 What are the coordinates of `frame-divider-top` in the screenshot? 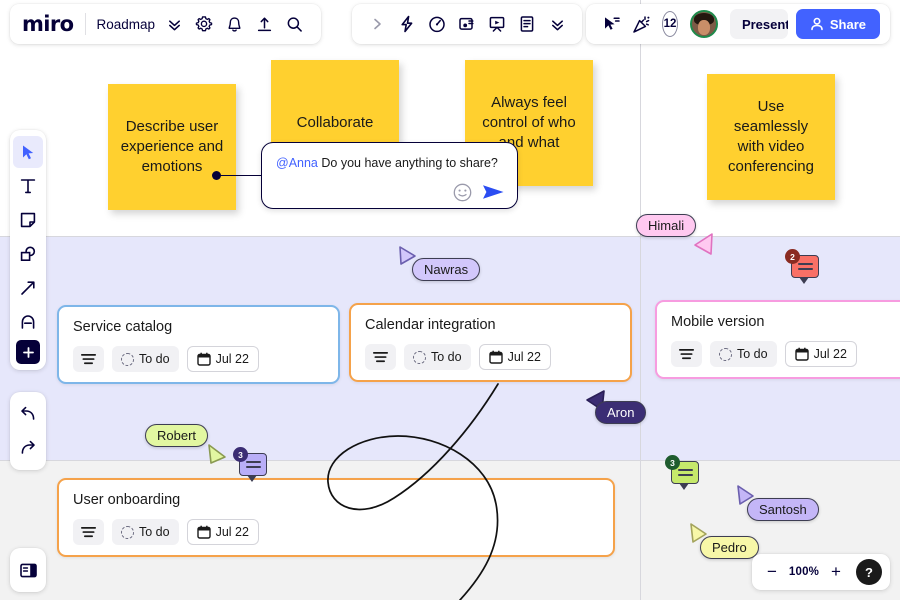 It's located at (450, 236).